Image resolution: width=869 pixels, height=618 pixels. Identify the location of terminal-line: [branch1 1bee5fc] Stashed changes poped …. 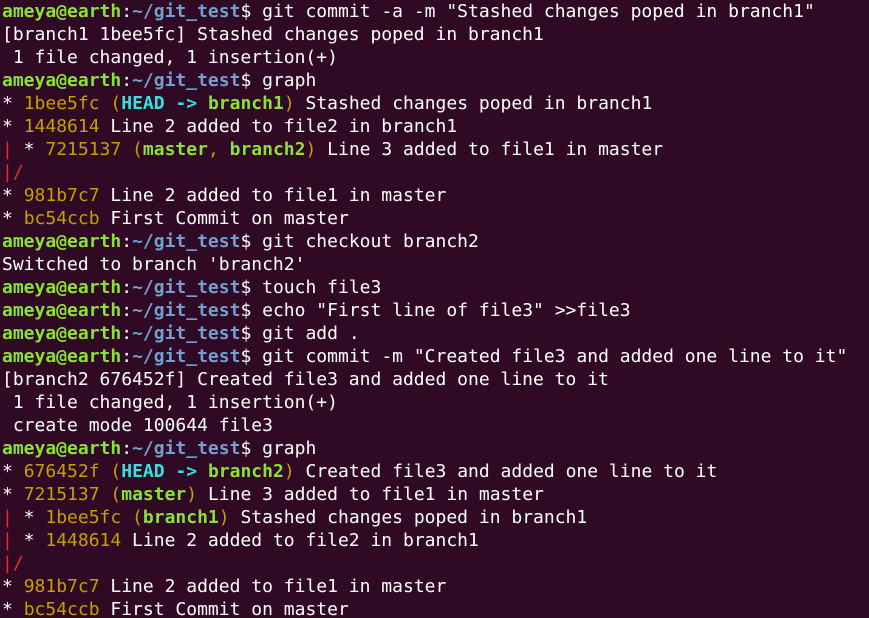
(435, 34).